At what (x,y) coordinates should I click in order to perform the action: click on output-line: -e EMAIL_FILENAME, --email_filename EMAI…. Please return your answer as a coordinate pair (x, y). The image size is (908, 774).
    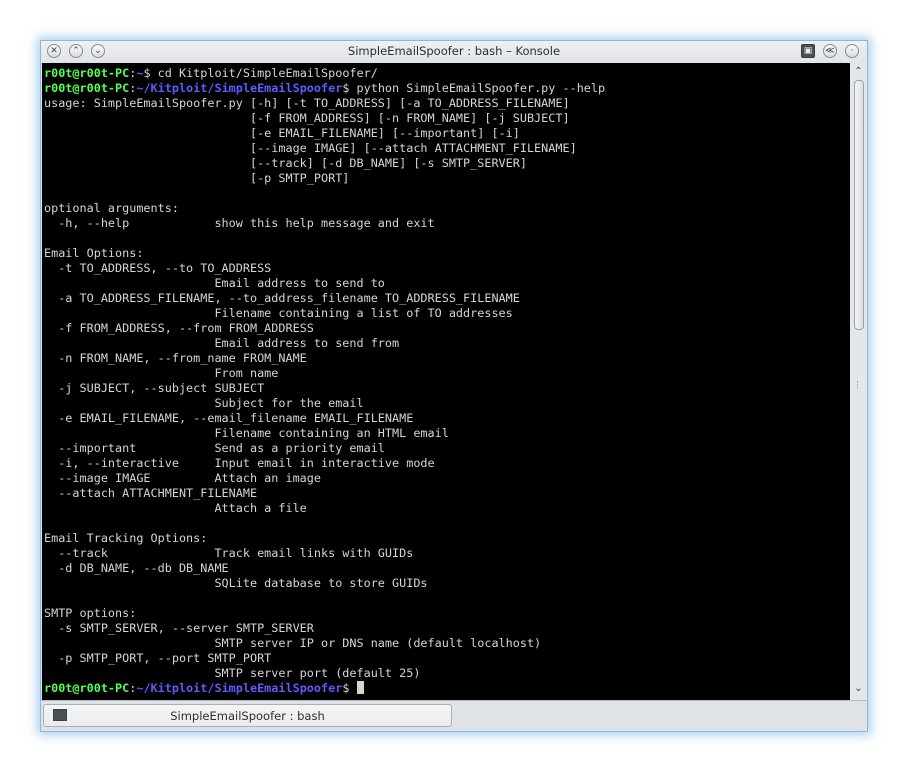
    Looking at the image, I should click on (229, 418).